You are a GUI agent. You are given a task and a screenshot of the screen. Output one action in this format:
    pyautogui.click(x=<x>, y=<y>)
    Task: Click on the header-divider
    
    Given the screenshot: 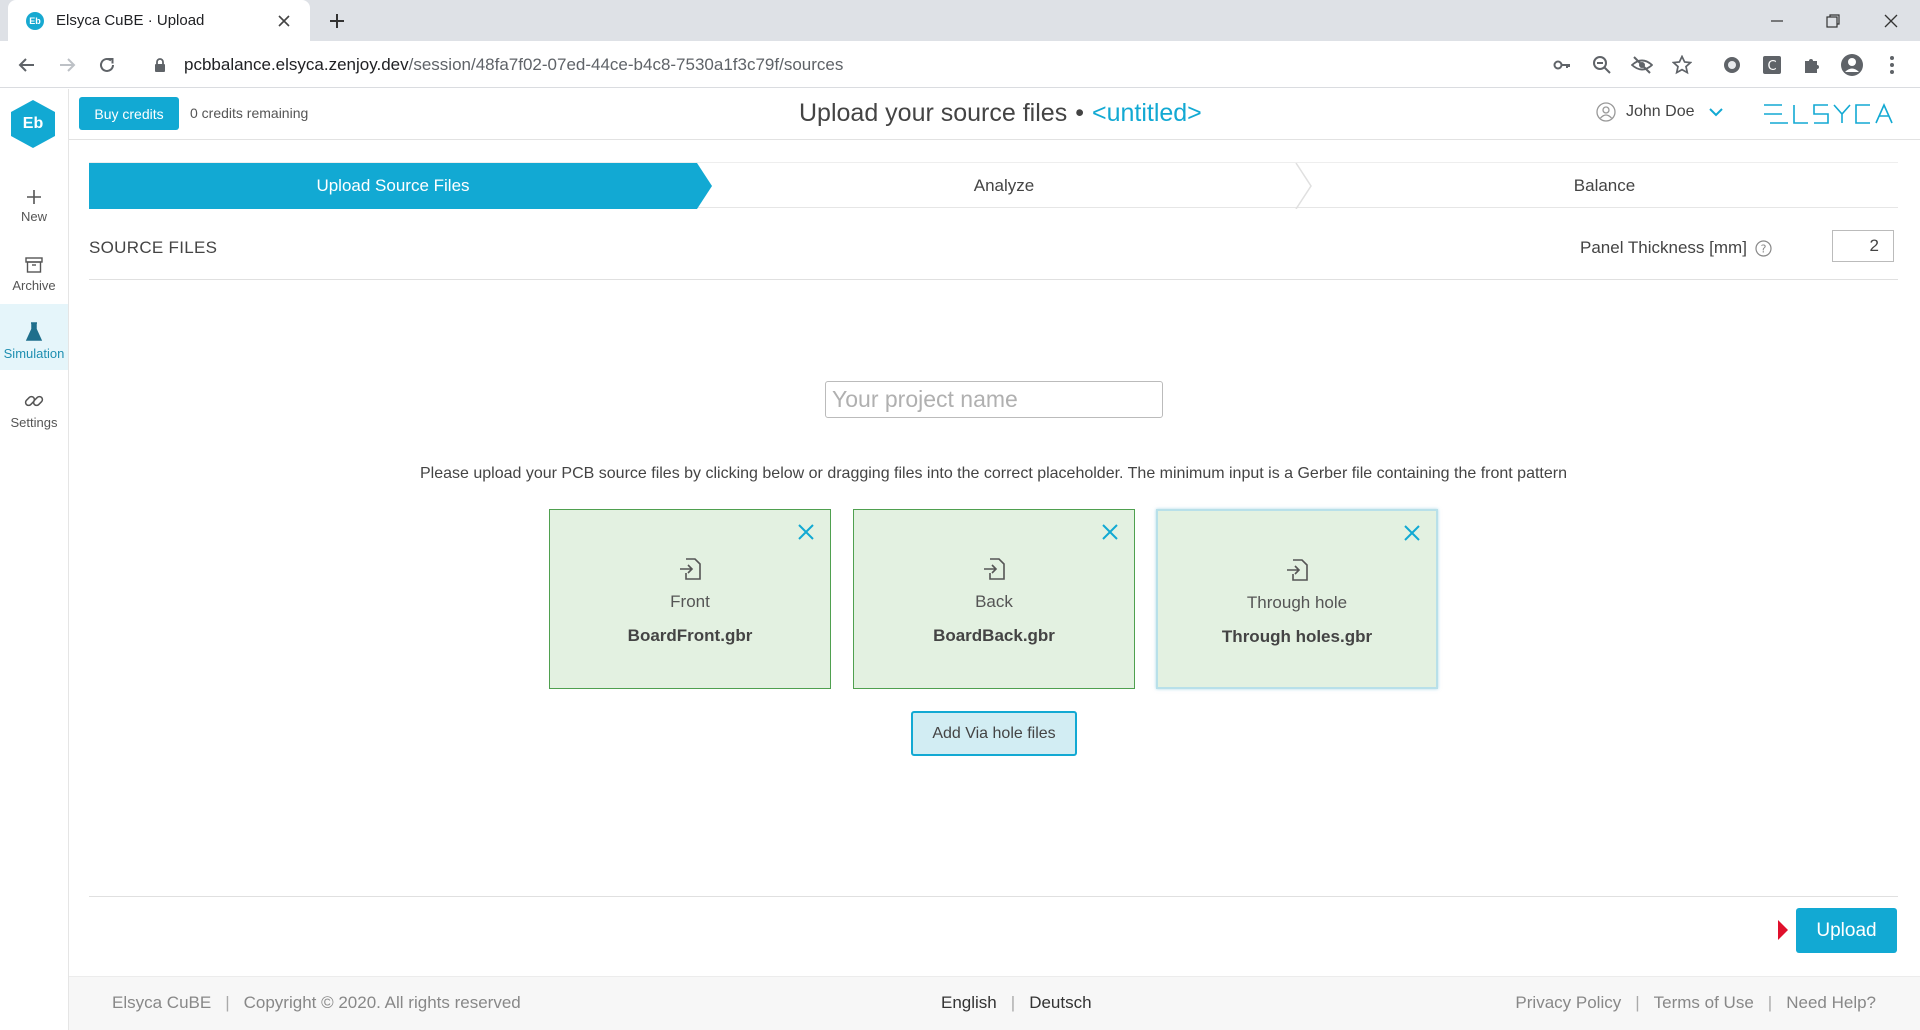 What is the action you would take?
    pyautogui.click(x=993, y=279)
    